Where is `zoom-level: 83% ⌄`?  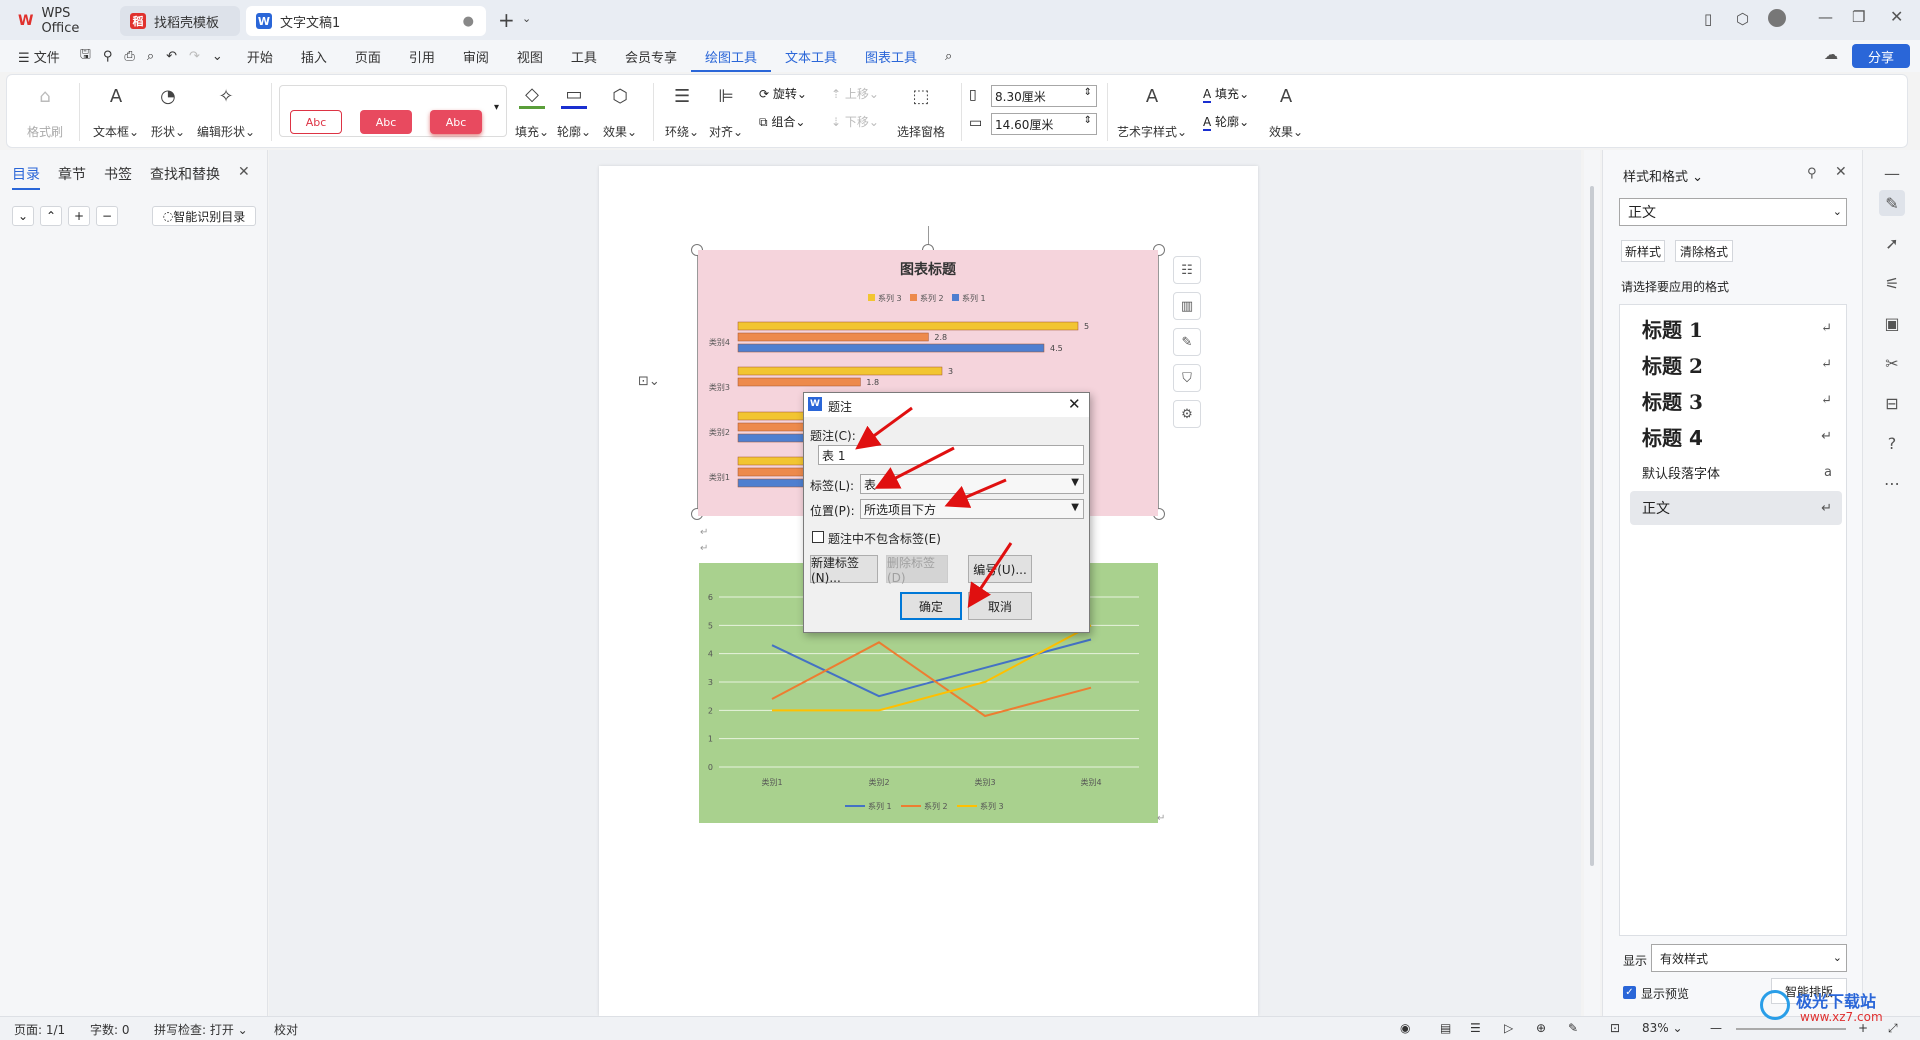
zoom-level: 83% ⌄ is located at coordinates (1662, 1028).